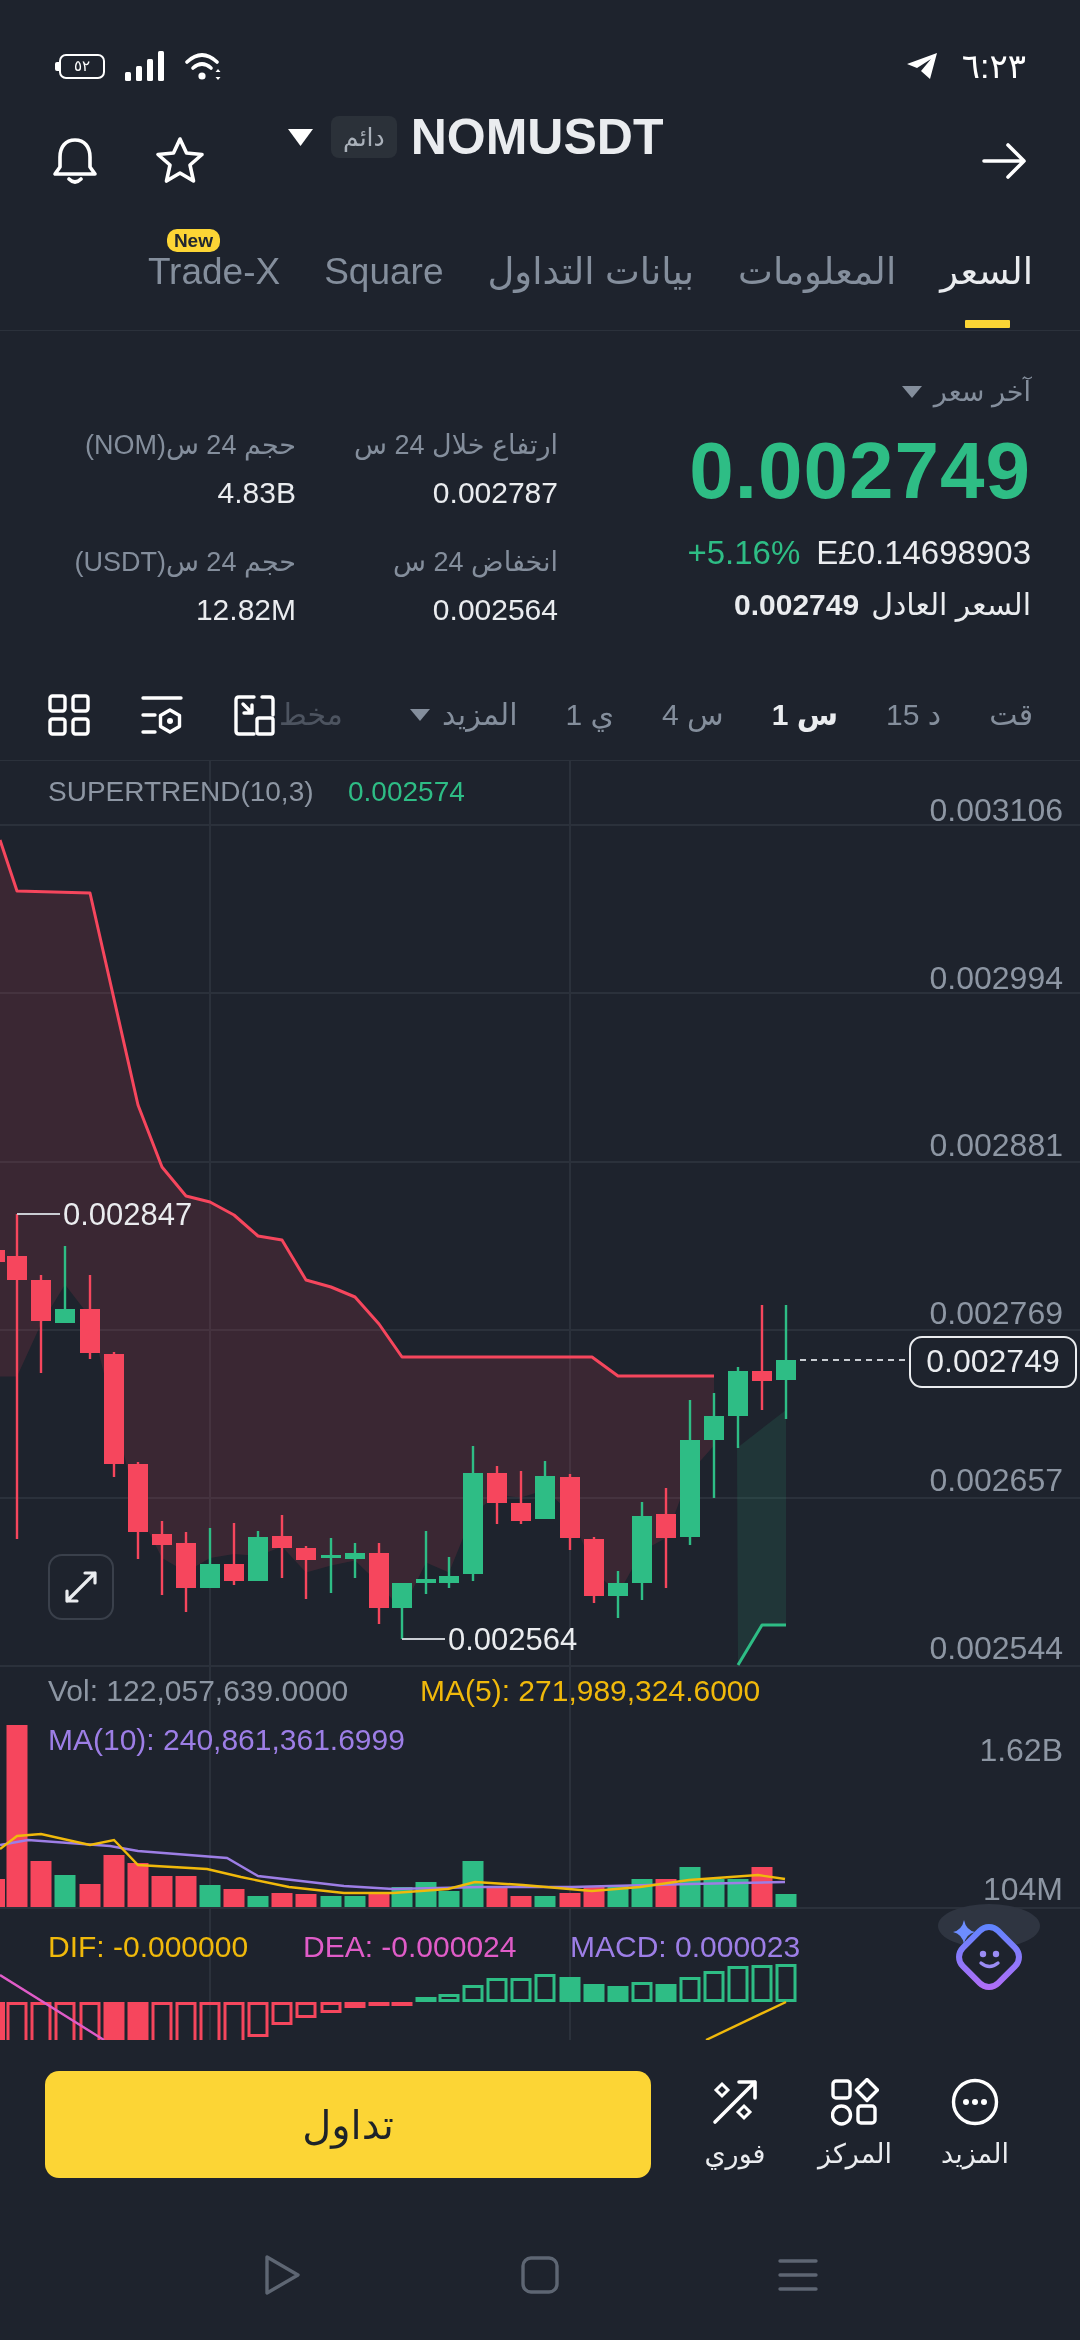 The image size is (1080, 2340). I want to click on contract-badge: دائم, so click(364, 137).